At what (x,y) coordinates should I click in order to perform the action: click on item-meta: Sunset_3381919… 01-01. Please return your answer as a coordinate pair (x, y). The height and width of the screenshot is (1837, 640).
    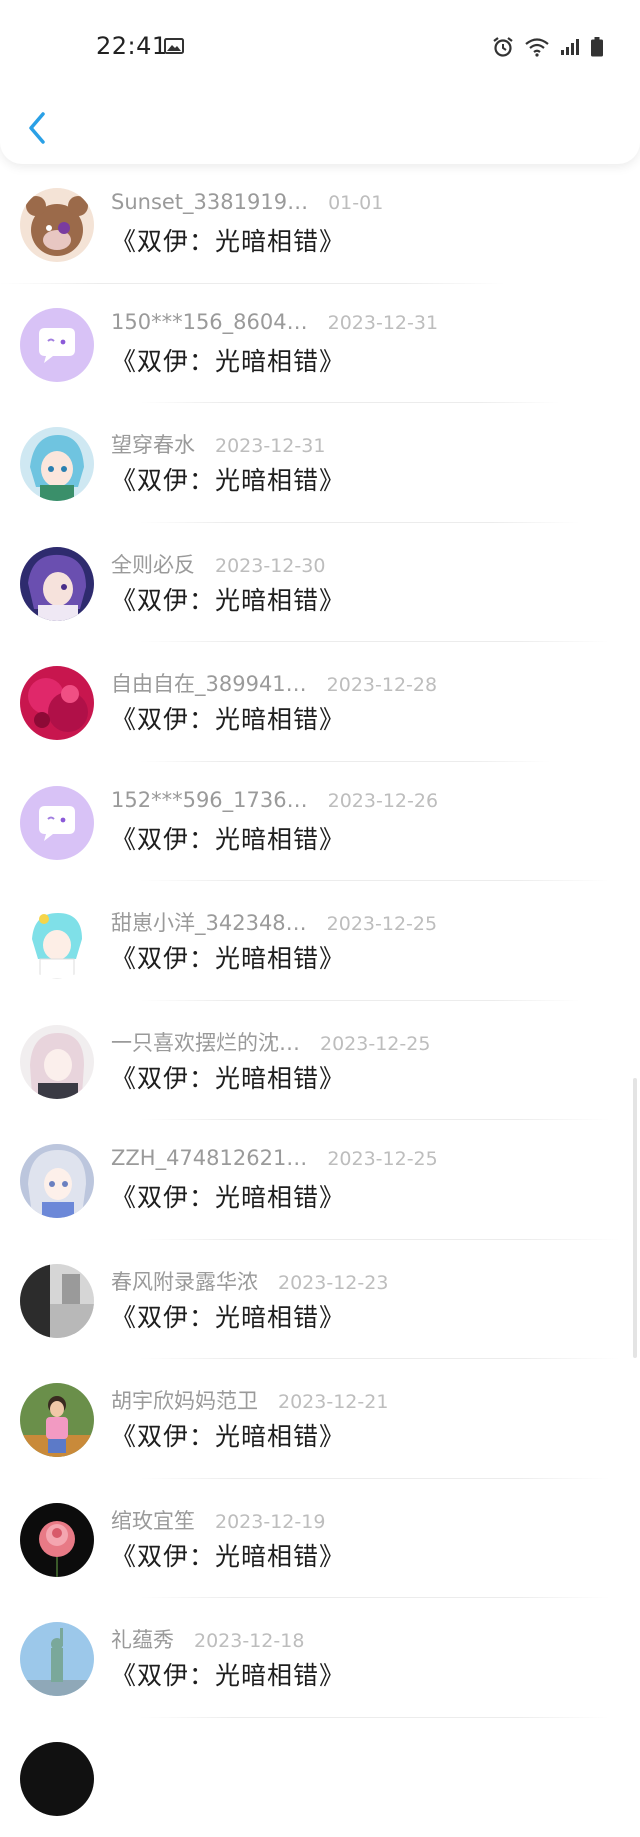
    Looking at the image, I should click on (247, 202).